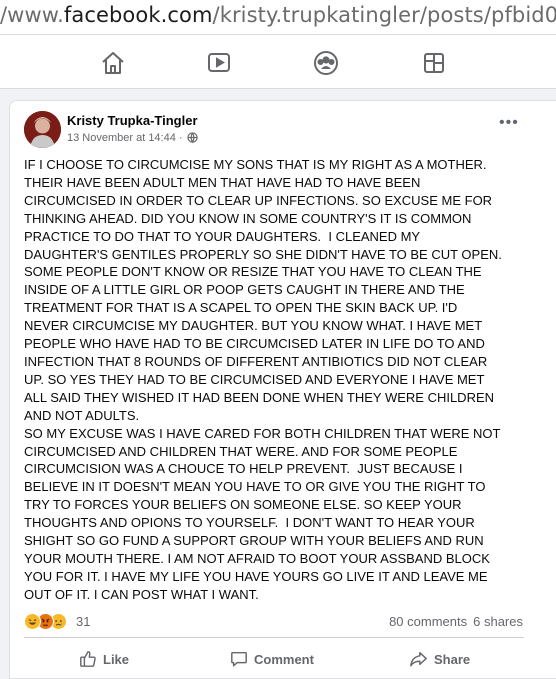 This screenshot has width=556, height=679. What do you see at coordinates (326, 63) in the screenshot?
I see `groups-icon` at bounding box center [326, 63].